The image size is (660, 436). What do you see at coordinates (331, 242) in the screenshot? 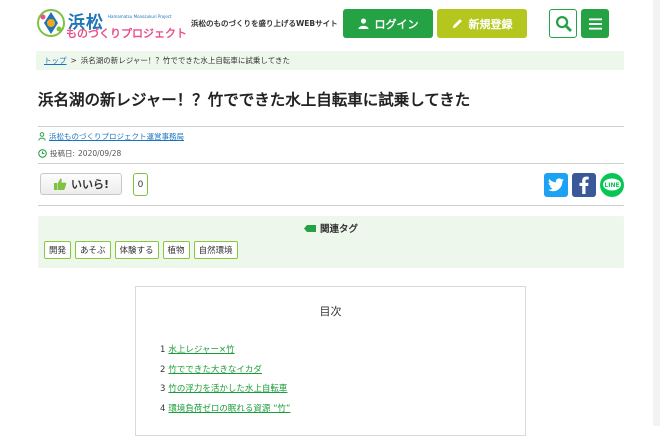
I see `related-tags-panel: 関連タグ 開発 あそぶ 体験する 植物 自然環境` at bounding box center [331, 242].